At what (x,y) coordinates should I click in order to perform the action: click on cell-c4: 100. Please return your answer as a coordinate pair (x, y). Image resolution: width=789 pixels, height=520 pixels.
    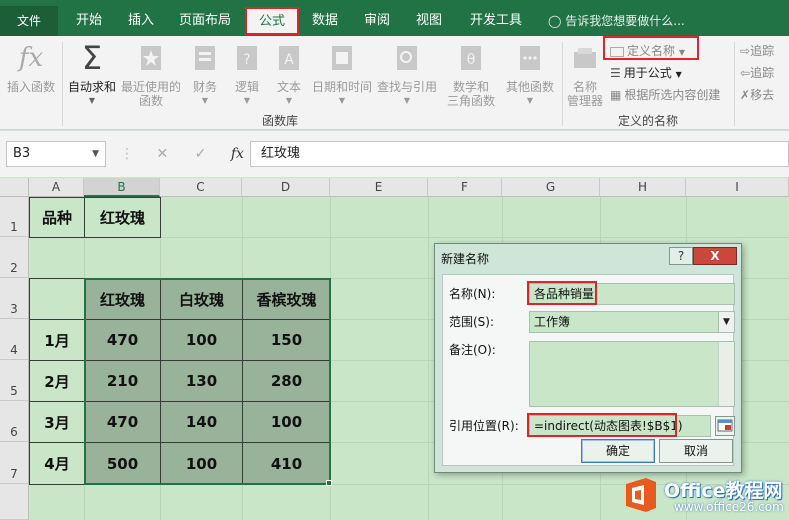
    Looking at the image, I should click on (201, 340).